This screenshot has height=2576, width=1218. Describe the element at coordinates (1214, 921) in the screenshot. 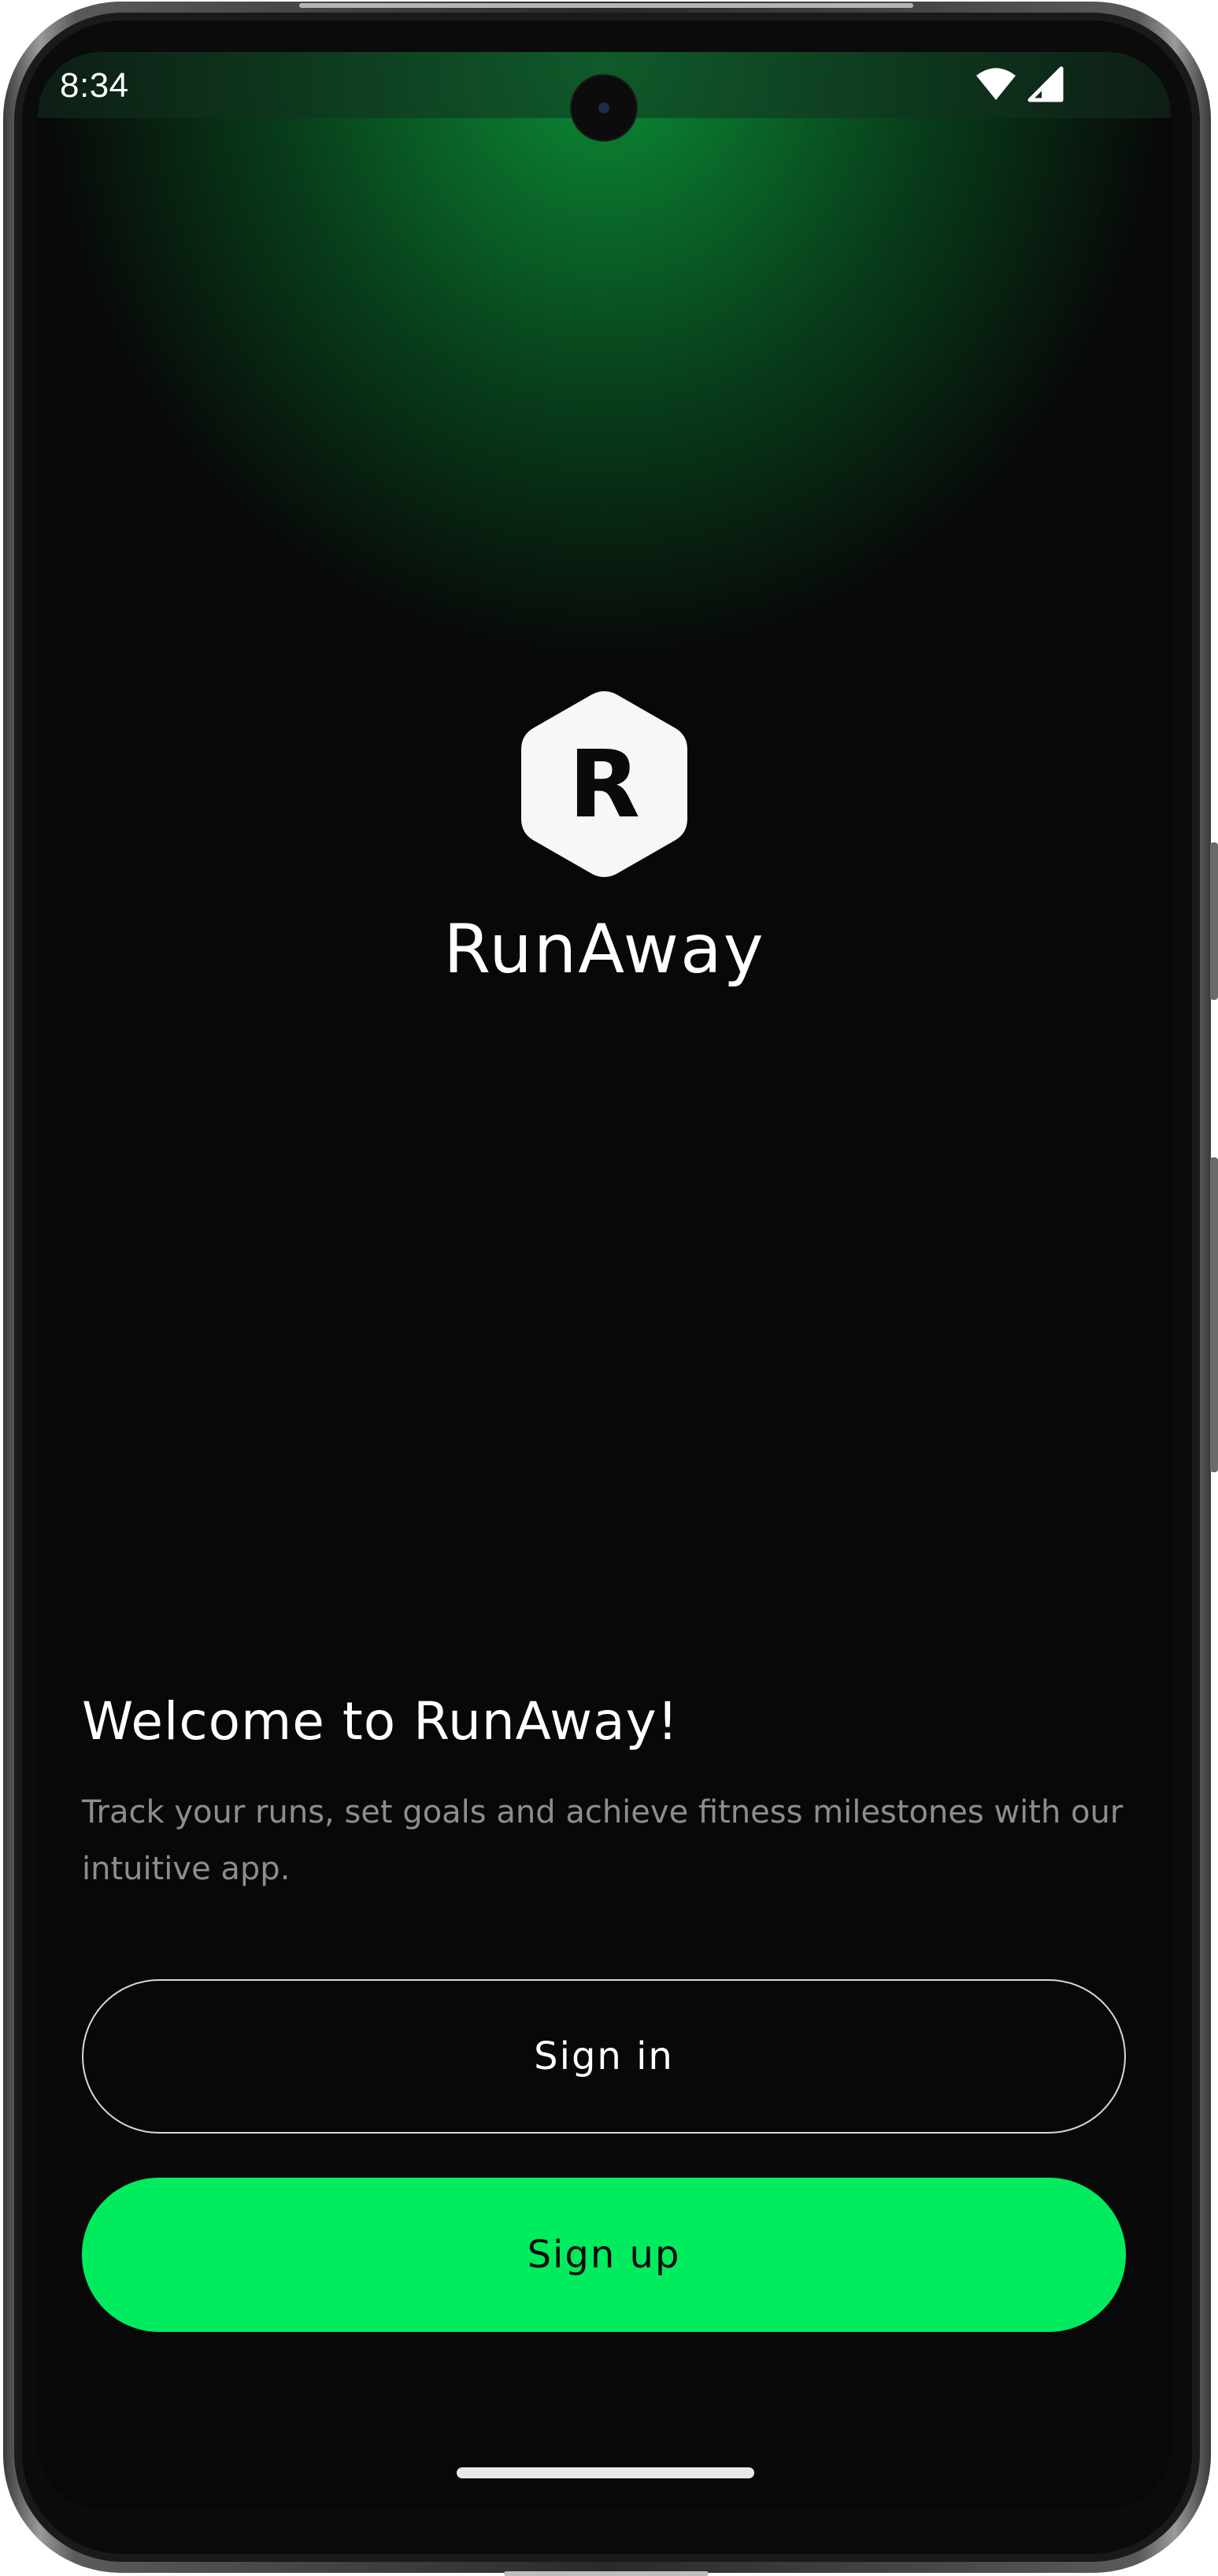

I see `volume-button` at that location.